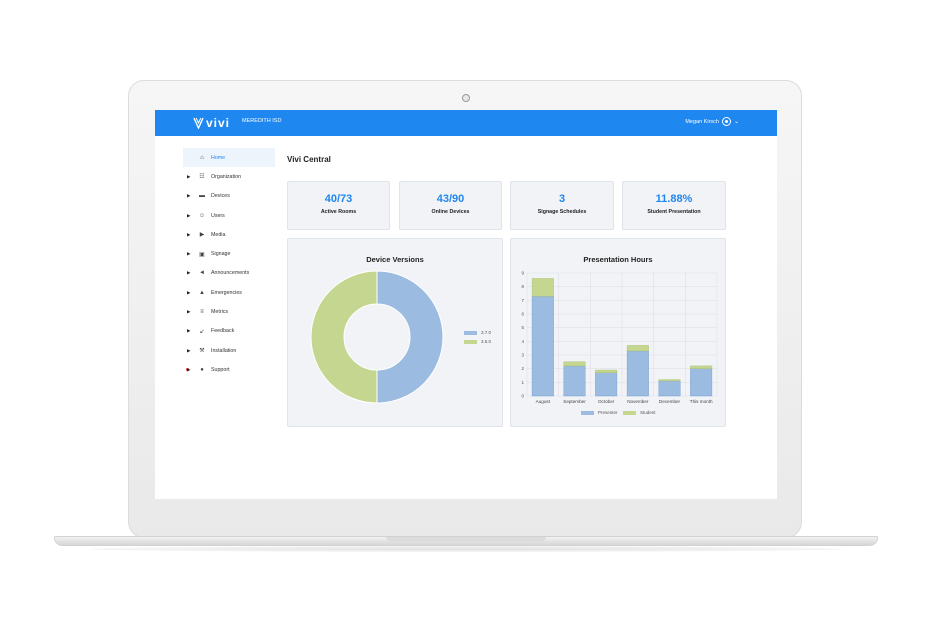  Describe the element at coordinates (542, 287) in the screenshot. I see `bar-student-august` at that location.